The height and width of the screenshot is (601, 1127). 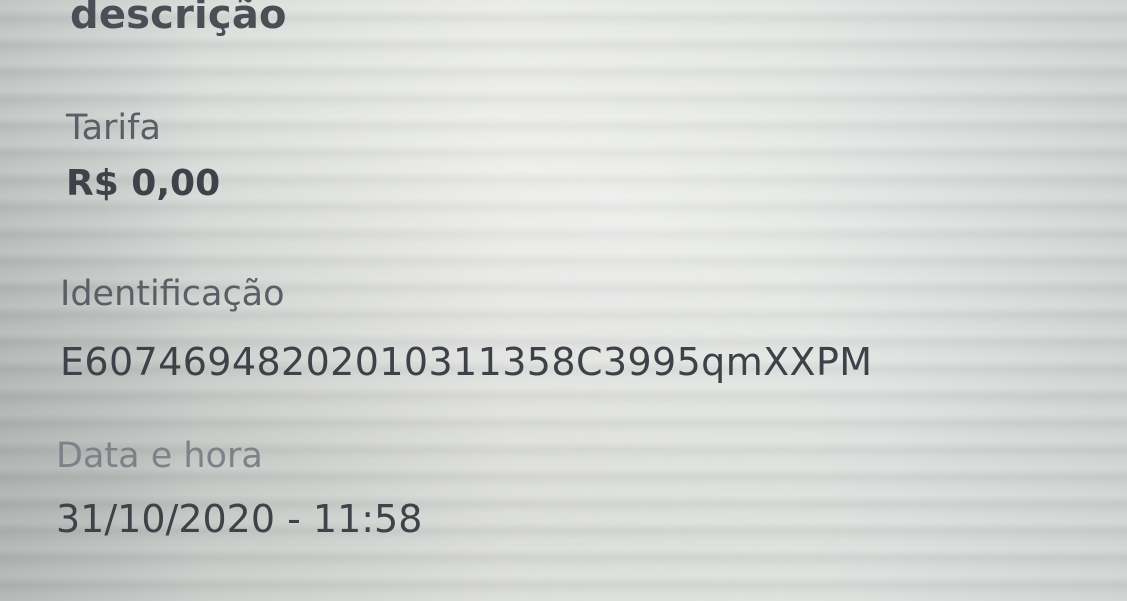 What do you see at coordinates (143, 183) in the screenshot?
I see `fare-value: R$ 0,00` at bounding box center [143, 183].